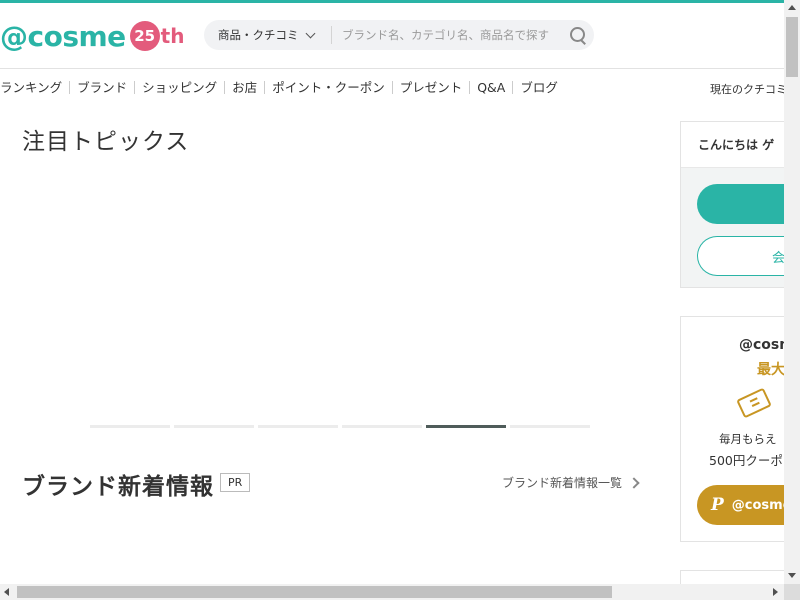 This screenshot has height=600, width=800. I want to click on site-header: @cosme 25 th 商品・クチコミ, so click(392, 36).